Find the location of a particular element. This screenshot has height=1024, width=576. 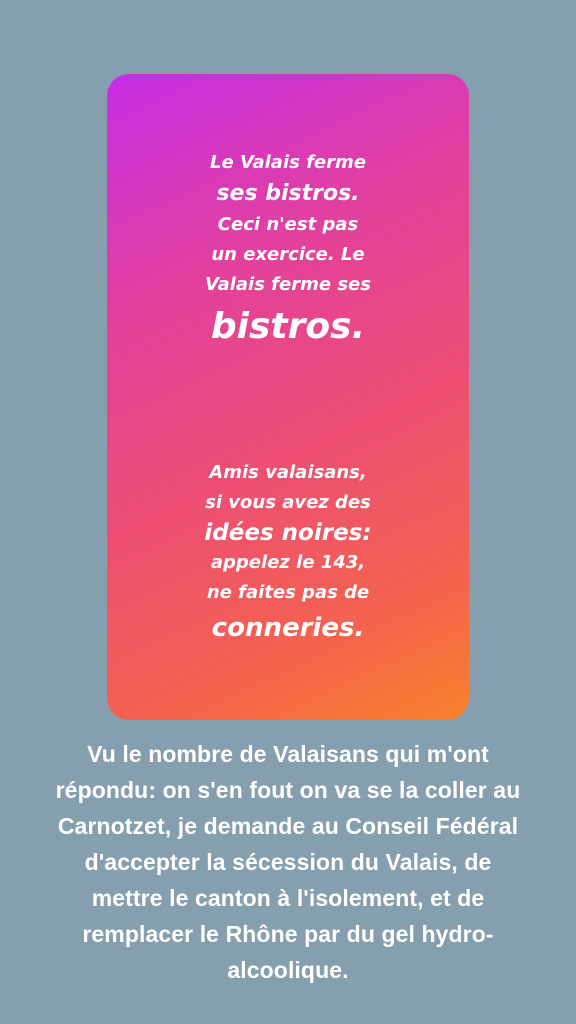

quote-line: bistros. is located at coordinates (288, 326).